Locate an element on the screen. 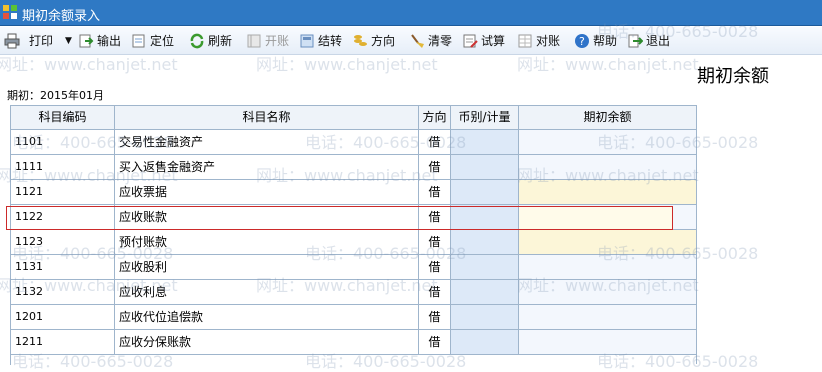 The width and height of the screenshot is (822, 372). clear-zero-button: 清零 is located at coordinates (430, 40).